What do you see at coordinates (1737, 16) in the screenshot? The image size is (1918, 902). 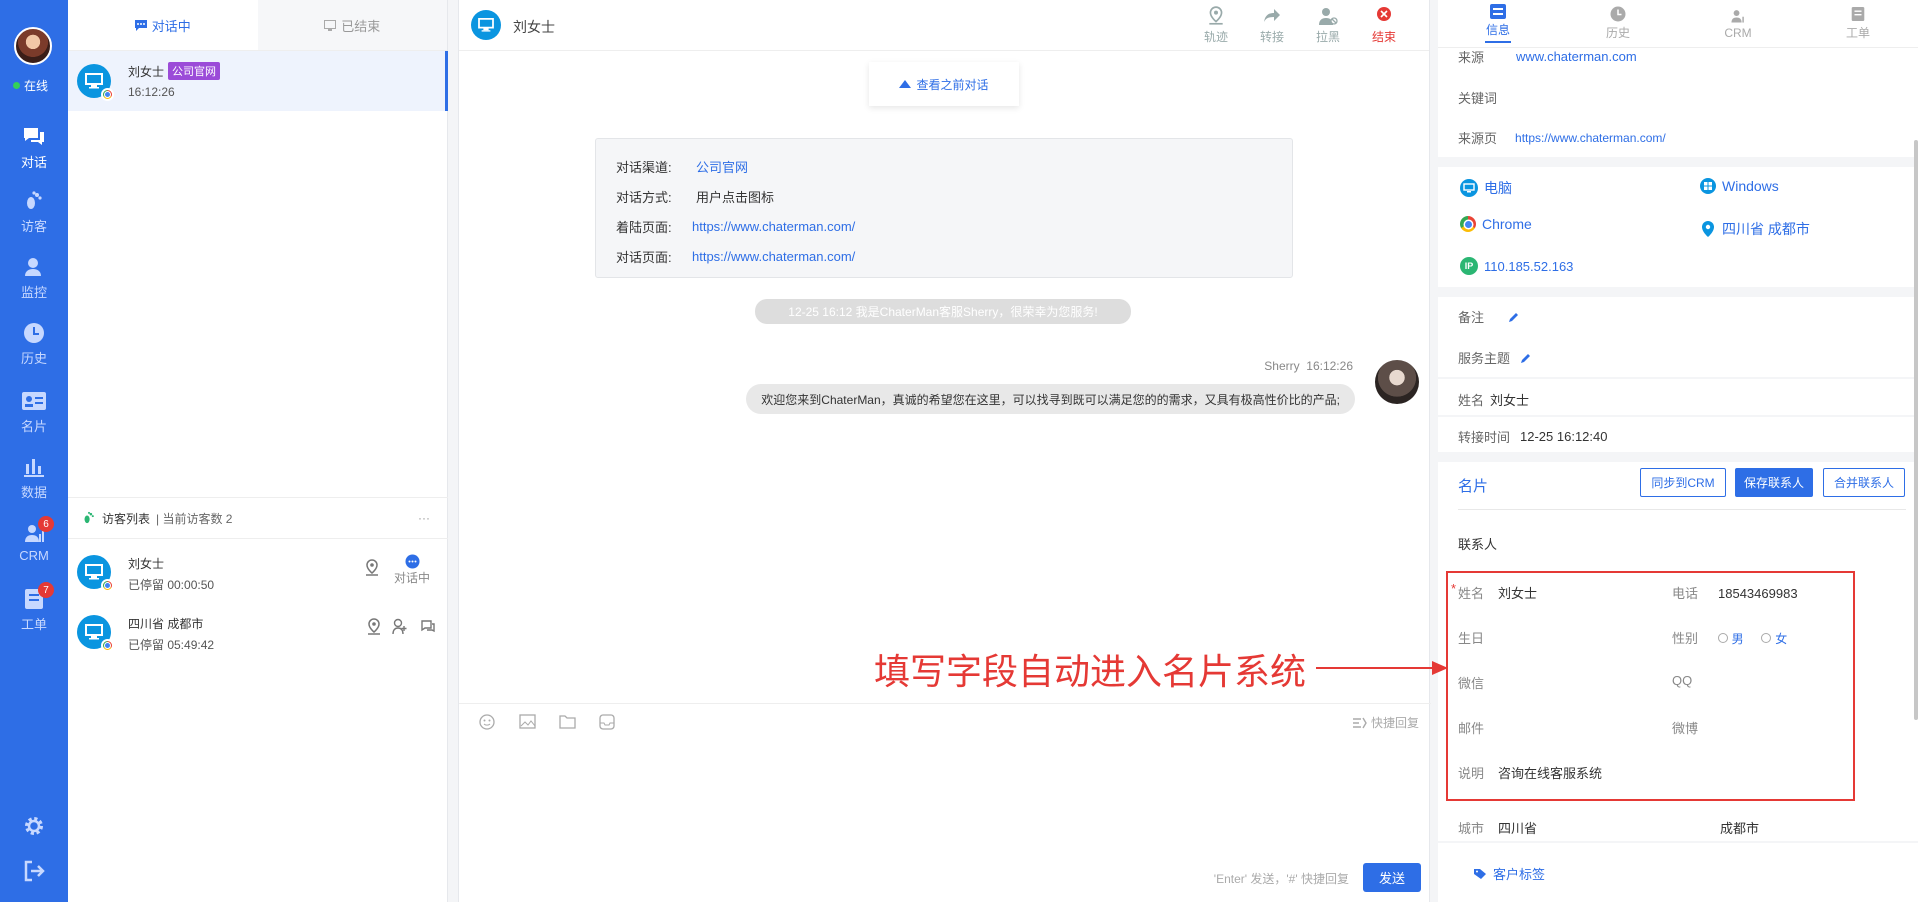 I see `crm-icon` at bounding box center [1737, 16].